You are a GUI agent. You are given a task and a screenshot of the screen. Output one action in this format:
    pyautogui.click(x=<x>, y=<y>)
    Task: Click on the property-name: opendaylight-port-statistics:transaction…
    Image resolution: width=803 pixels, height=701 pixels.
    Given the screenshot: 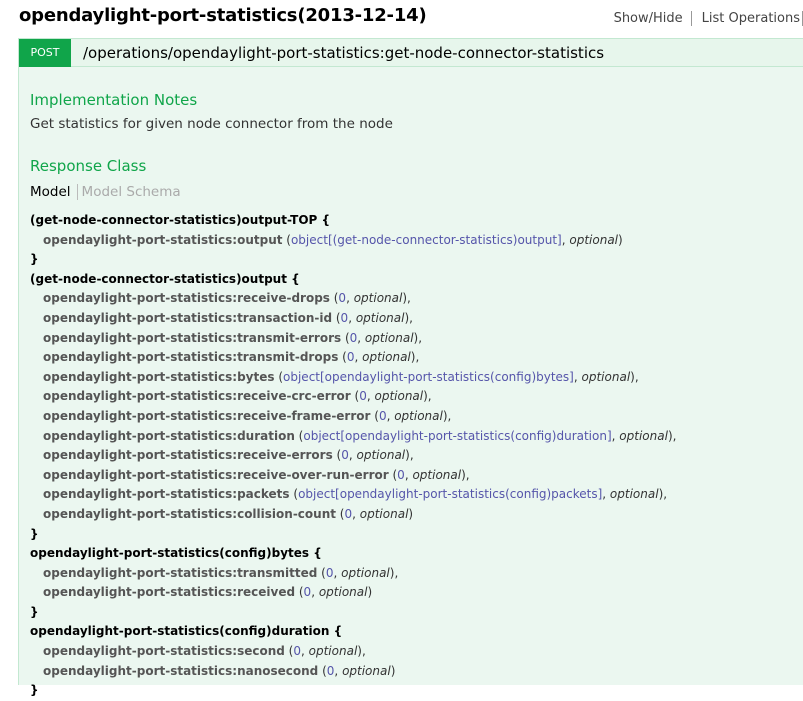 What is the action you would take?
    pyautogui.click(x=188, y=317)
    